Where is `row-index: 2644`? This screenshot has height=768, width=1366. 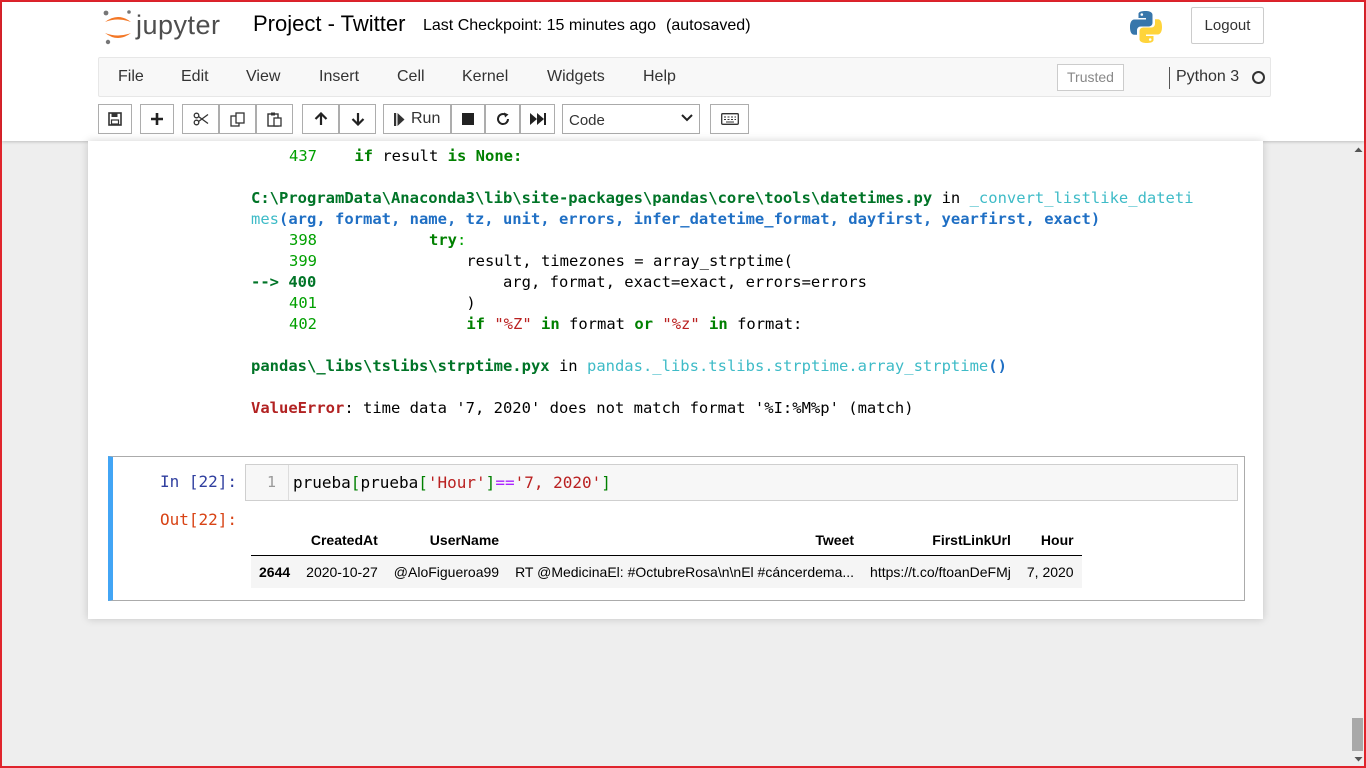
row-index: 2644 is located at coordinates (275, 571).